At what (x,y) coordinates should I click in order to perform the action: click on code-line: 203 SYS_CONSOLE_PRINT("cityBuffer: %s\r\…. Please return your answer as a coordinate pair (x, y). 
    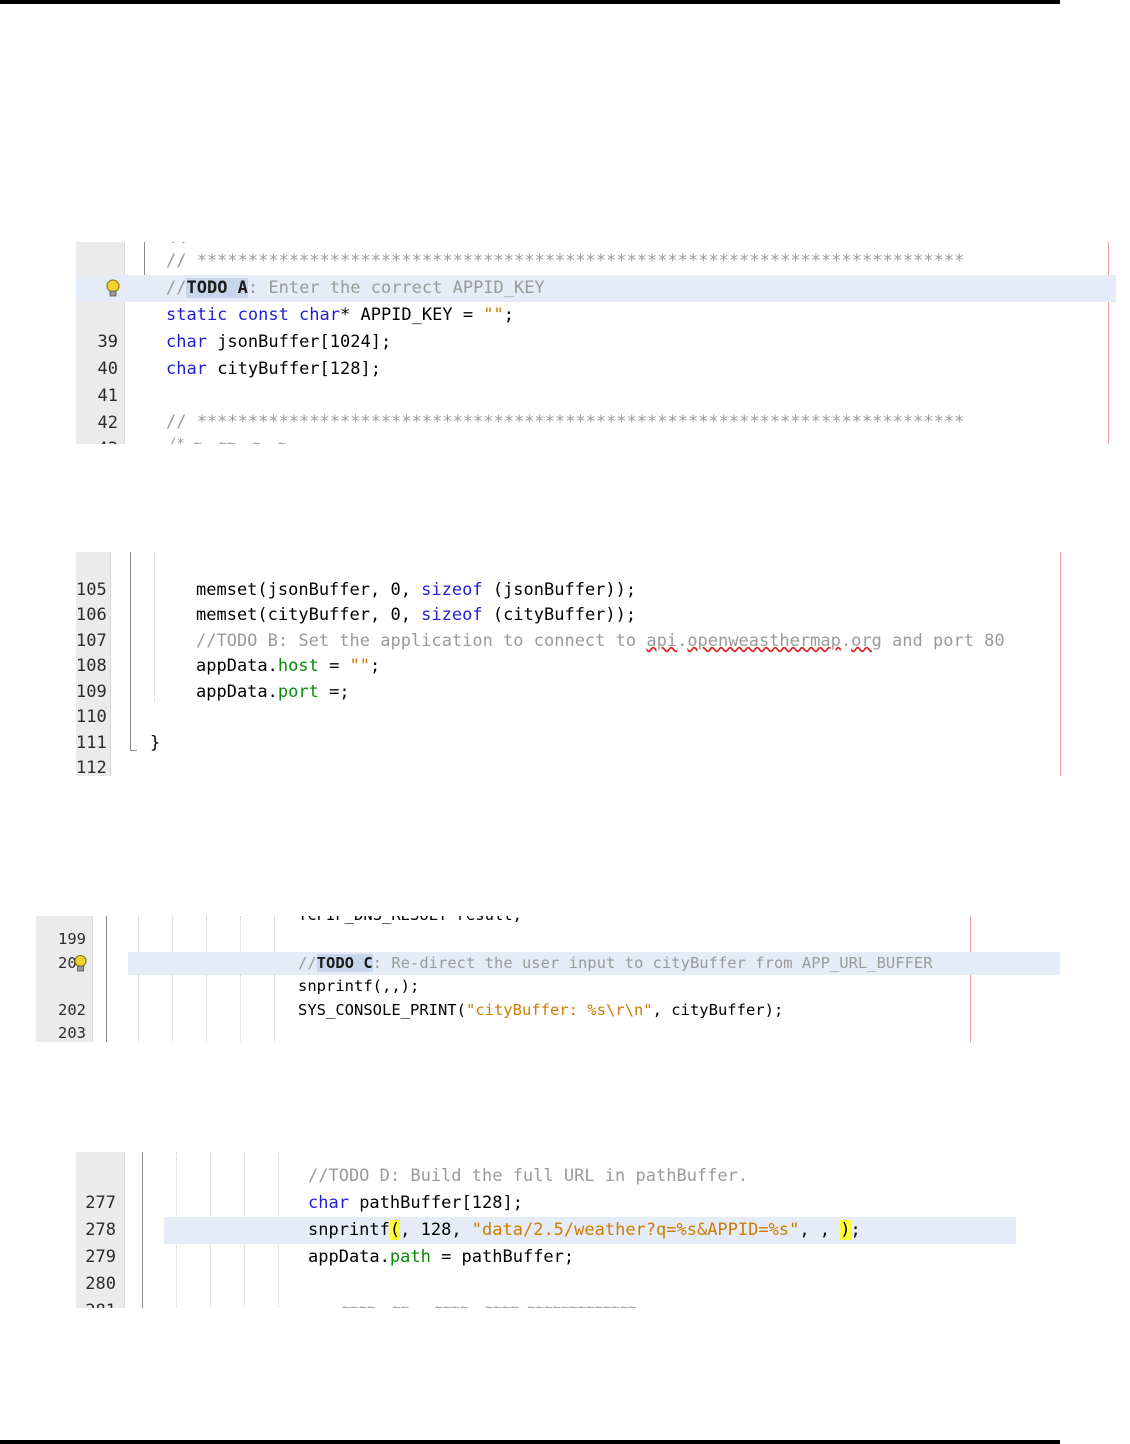
    Looking at the image, I should click on (548, 1021).